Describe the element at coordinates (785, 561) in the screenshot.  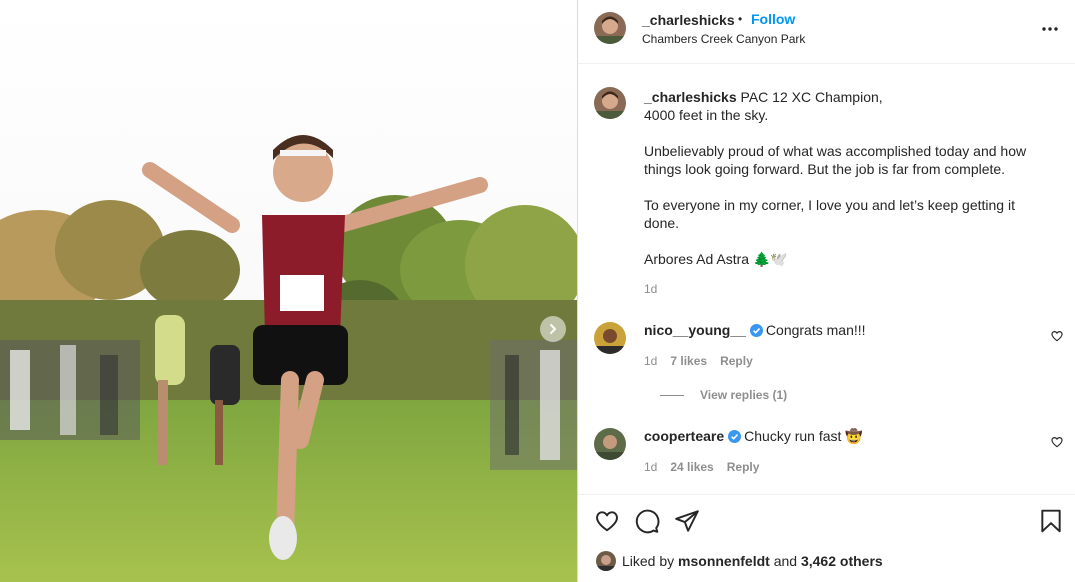
I see `likes-connector: and` at that location.